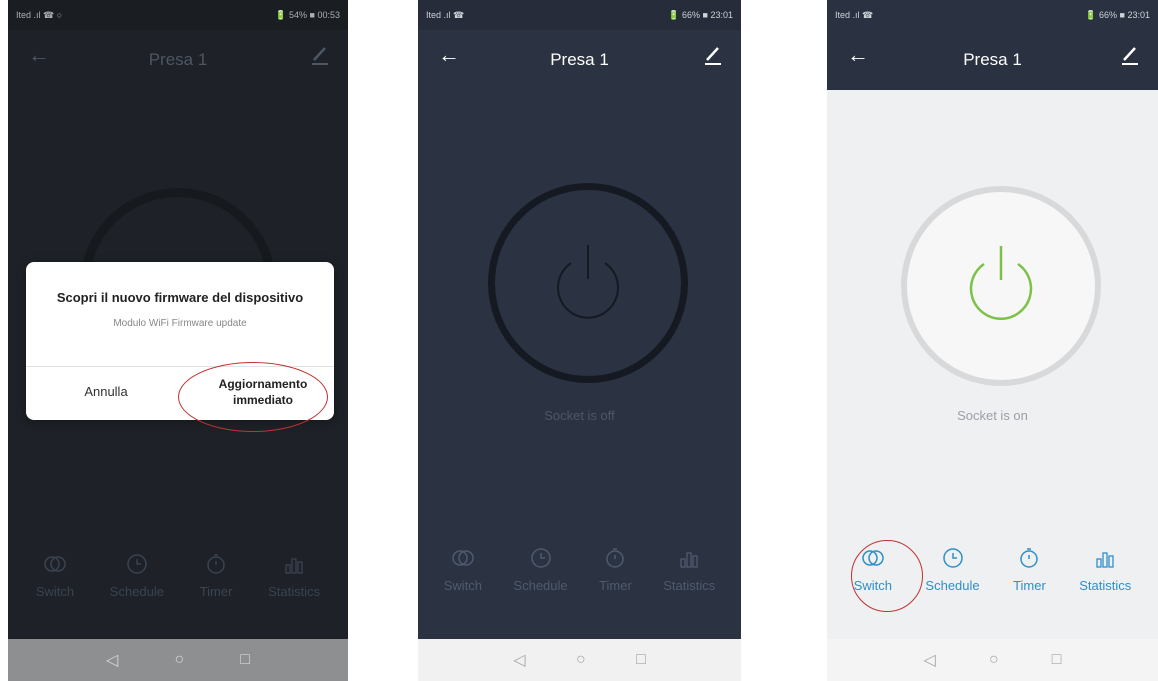  What do you see at coordinates (180, 297) in the screenshot?
I see `dialog-title: Scopri il nuovo firmware del dispositivo` at bounding box center [180, 297].